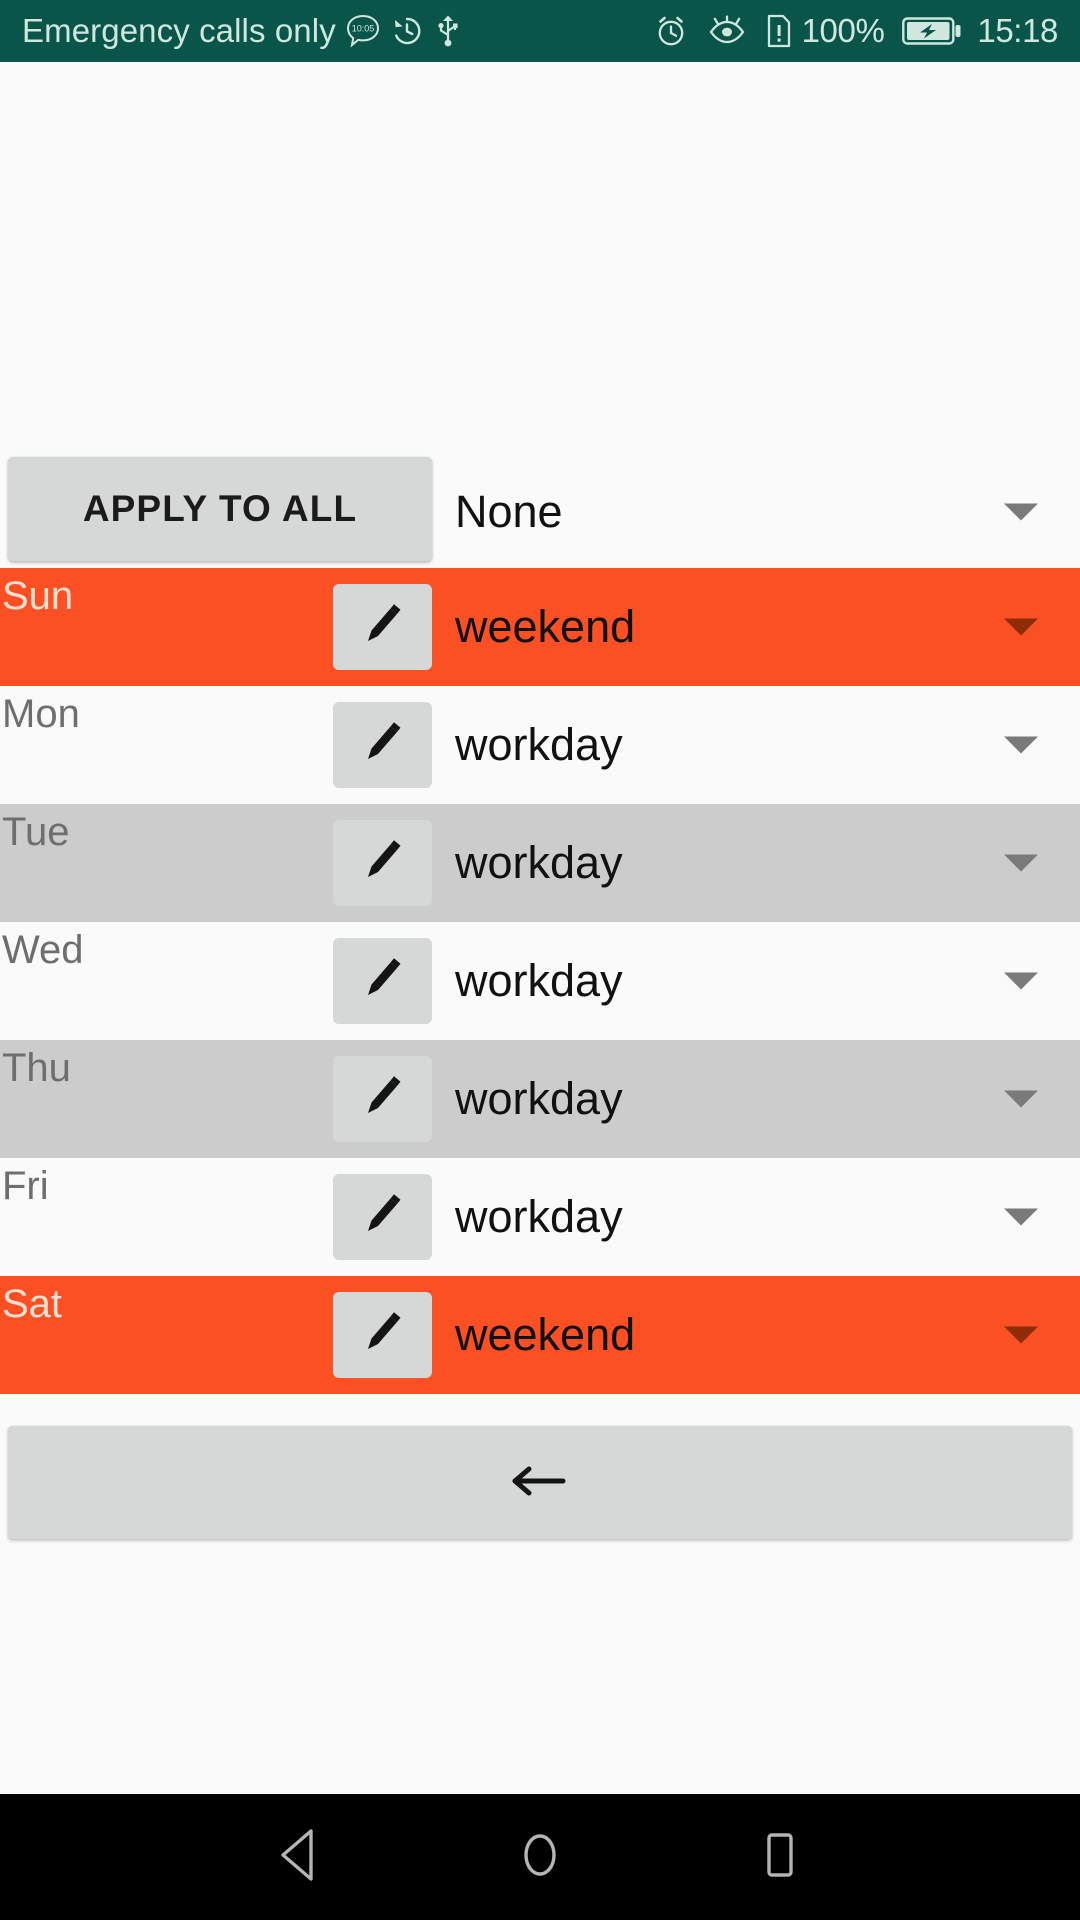 The width and height of the screenshot is (1080, 1920). Describe the element at coordinates (779, 31) in the screenshot. I see `sim-alert-icon` at that location.